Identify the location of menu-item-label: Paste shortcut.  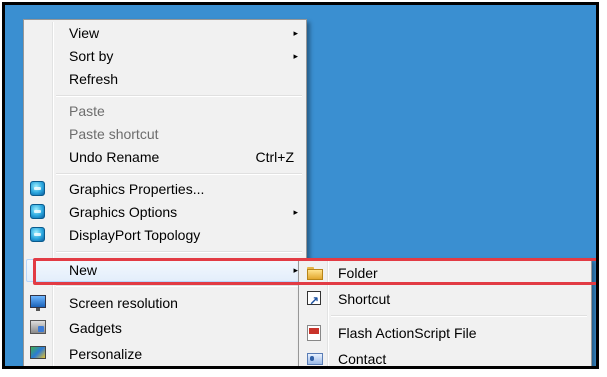
(114, 134).